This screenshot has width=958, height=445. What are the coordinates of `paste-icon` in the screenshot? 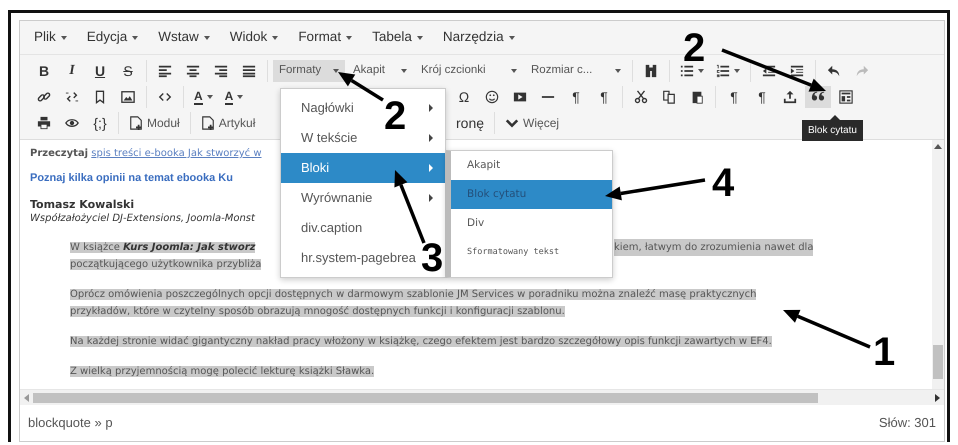 It's located at (697, 97).